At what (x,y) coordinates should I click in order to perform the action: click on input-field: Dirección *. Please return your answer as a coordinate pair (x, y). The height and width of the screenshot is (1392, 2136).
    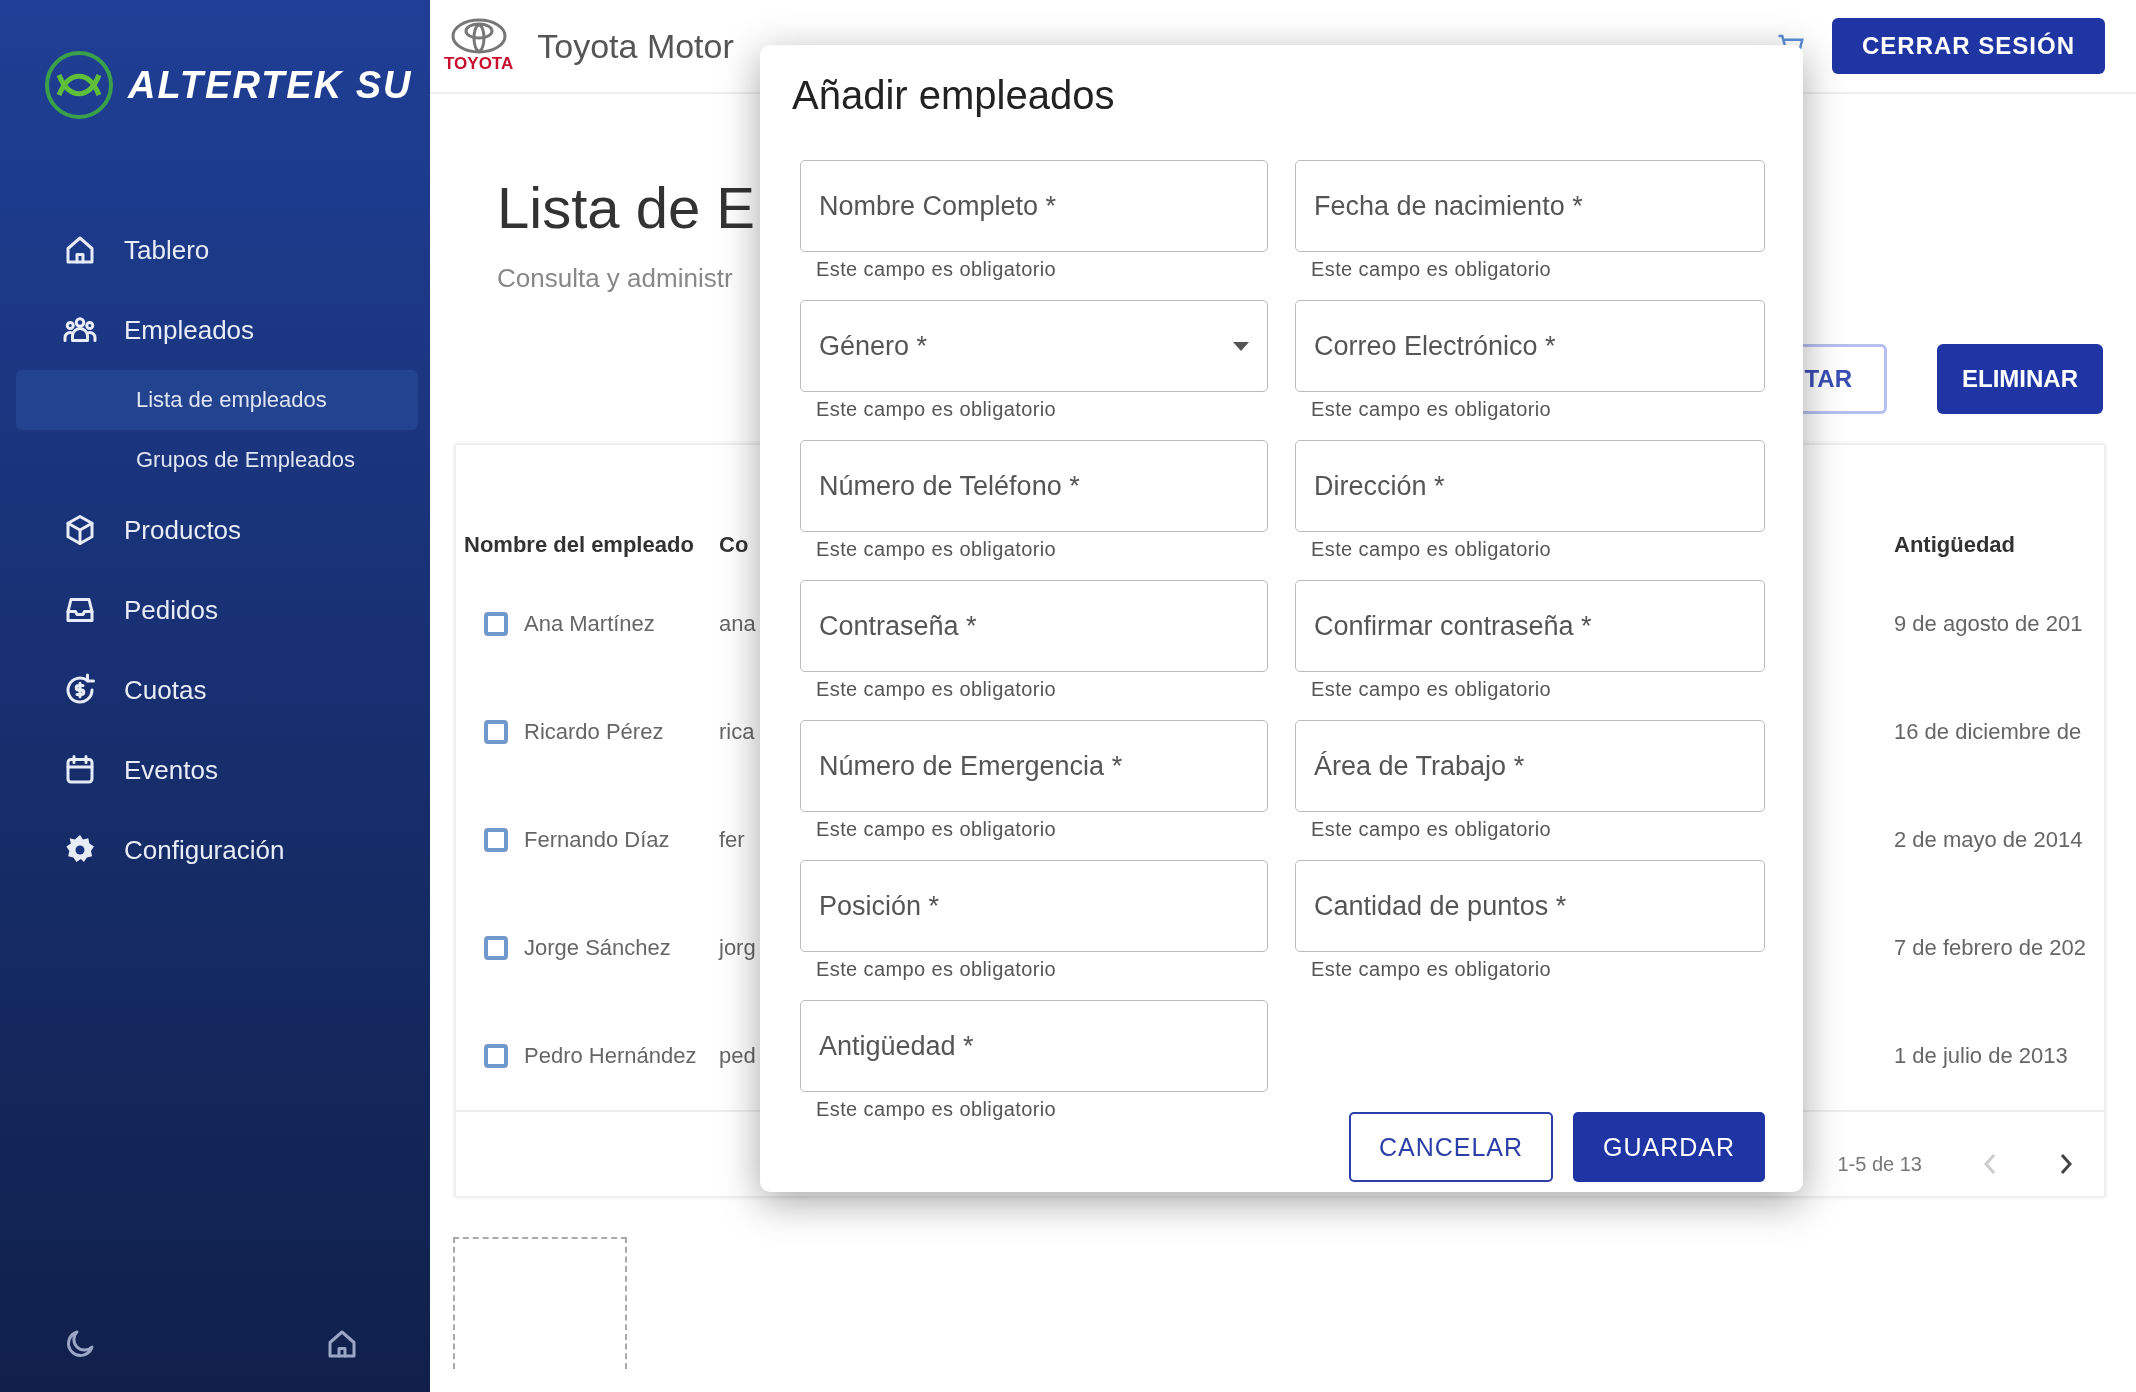
    Looking at the image, I should click on (1530, 486).